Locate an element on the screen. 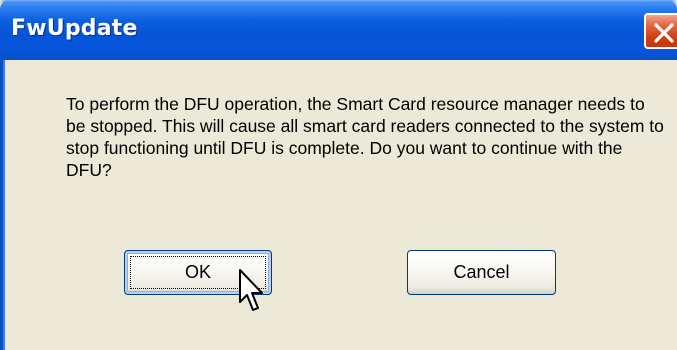  cancel-button: Cancel is located at coordinates (481, 272).